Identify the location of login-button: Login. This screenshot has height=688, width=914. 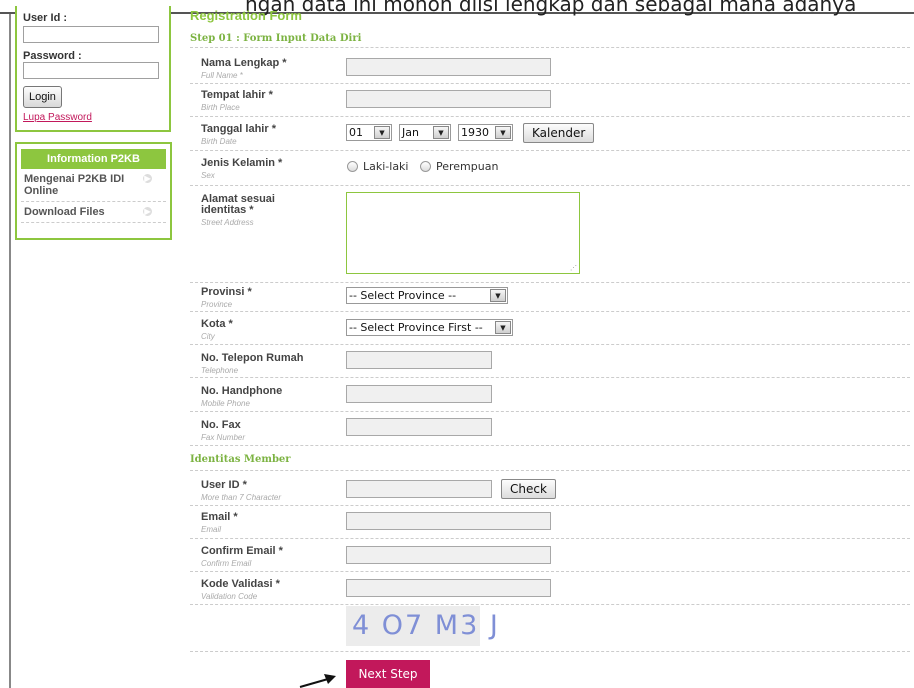
(42, 97).